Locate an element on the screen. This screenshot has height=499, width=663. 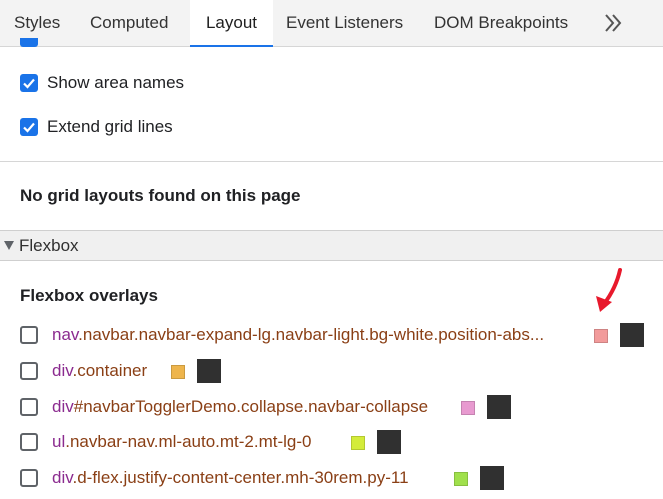
extend-grid-lines-row: Extend grid lines is located at coordinates (145, 127).